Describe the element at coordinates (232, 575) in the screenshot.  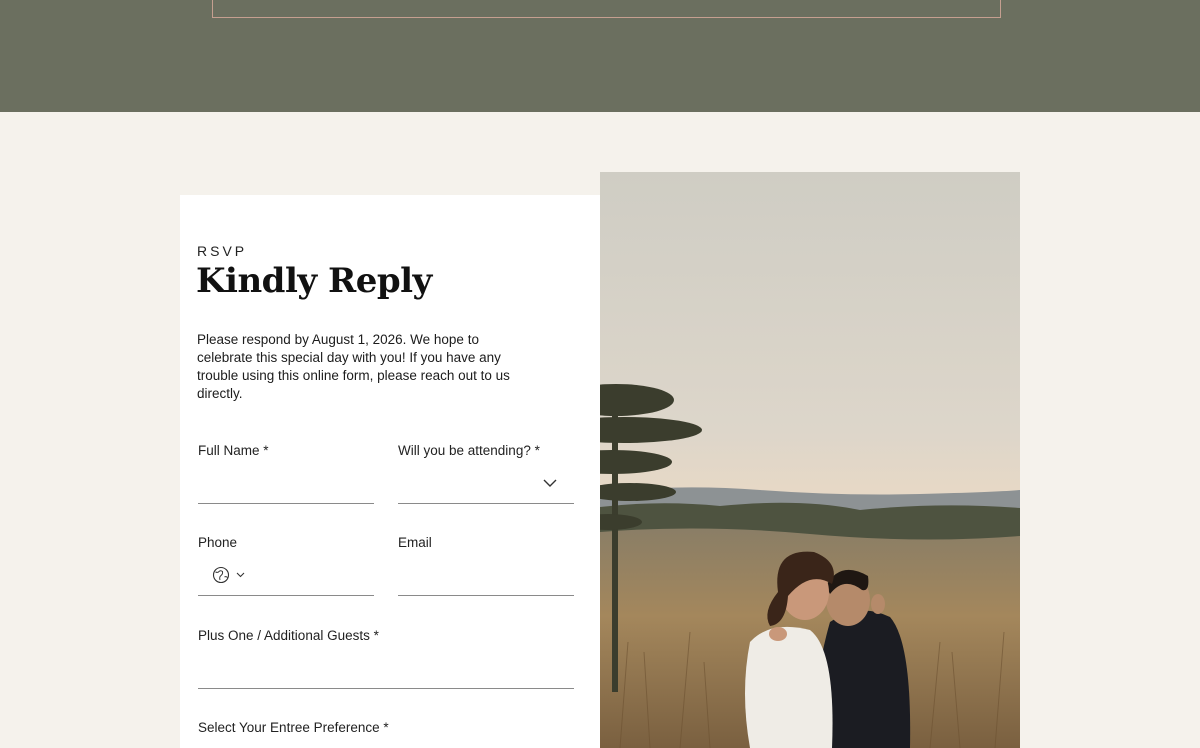
I see `country-code-picker` at that location.